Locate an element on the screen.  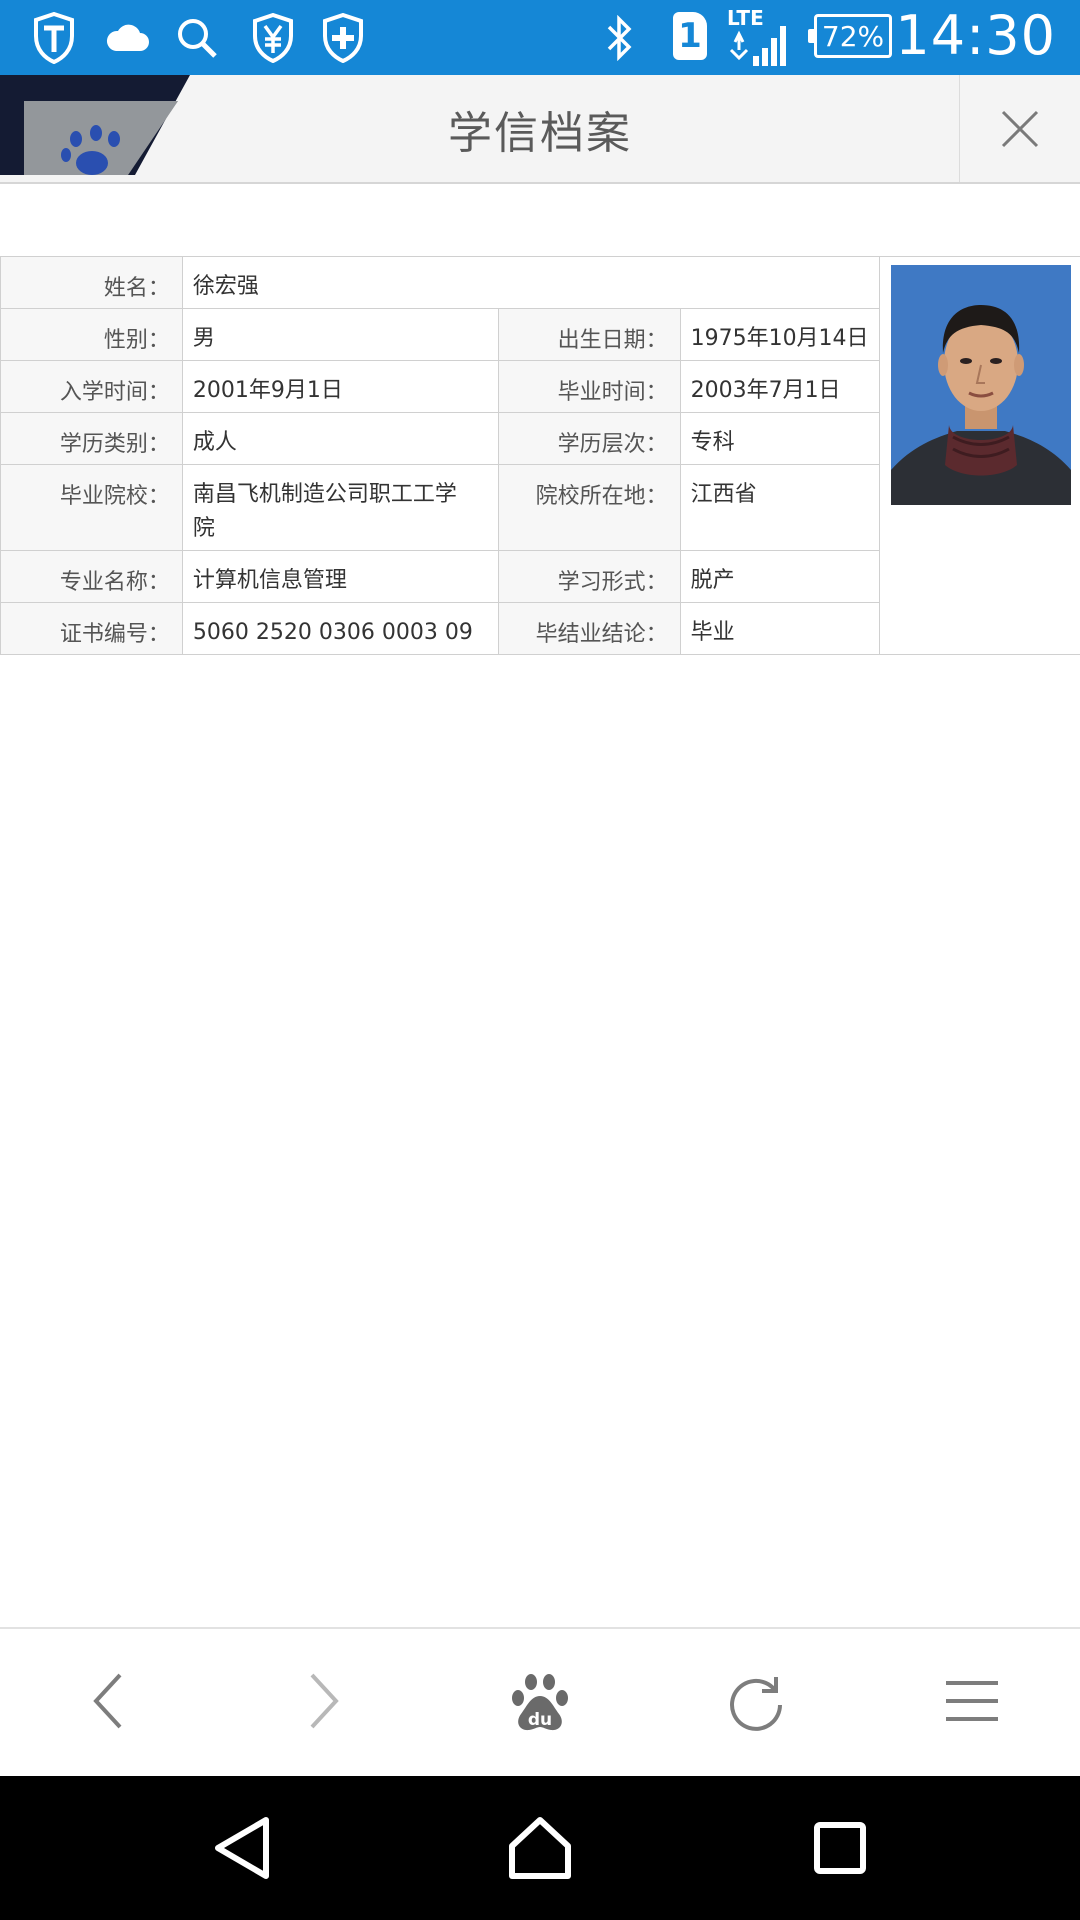
conclusion-value: 毕业 is located at coordinates (780, 628).